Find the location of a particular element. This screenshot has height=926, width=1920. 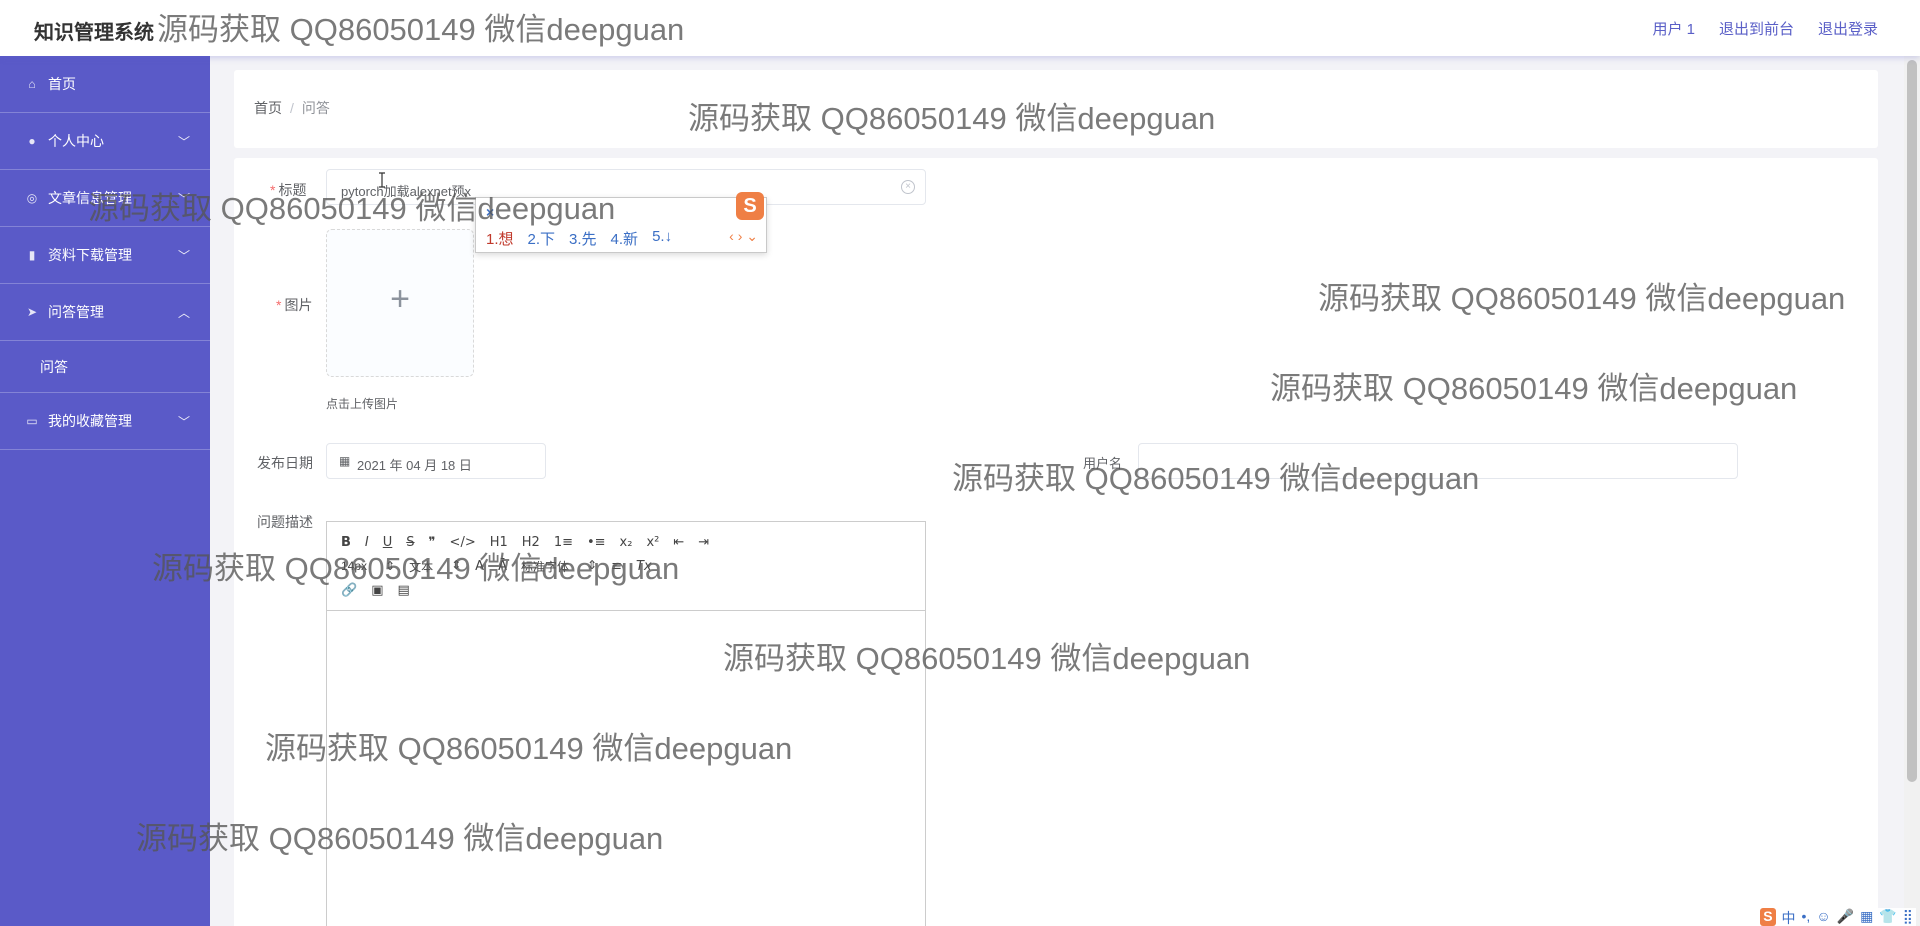

username-label: 用户名 is located at coordinates (1103, 463).